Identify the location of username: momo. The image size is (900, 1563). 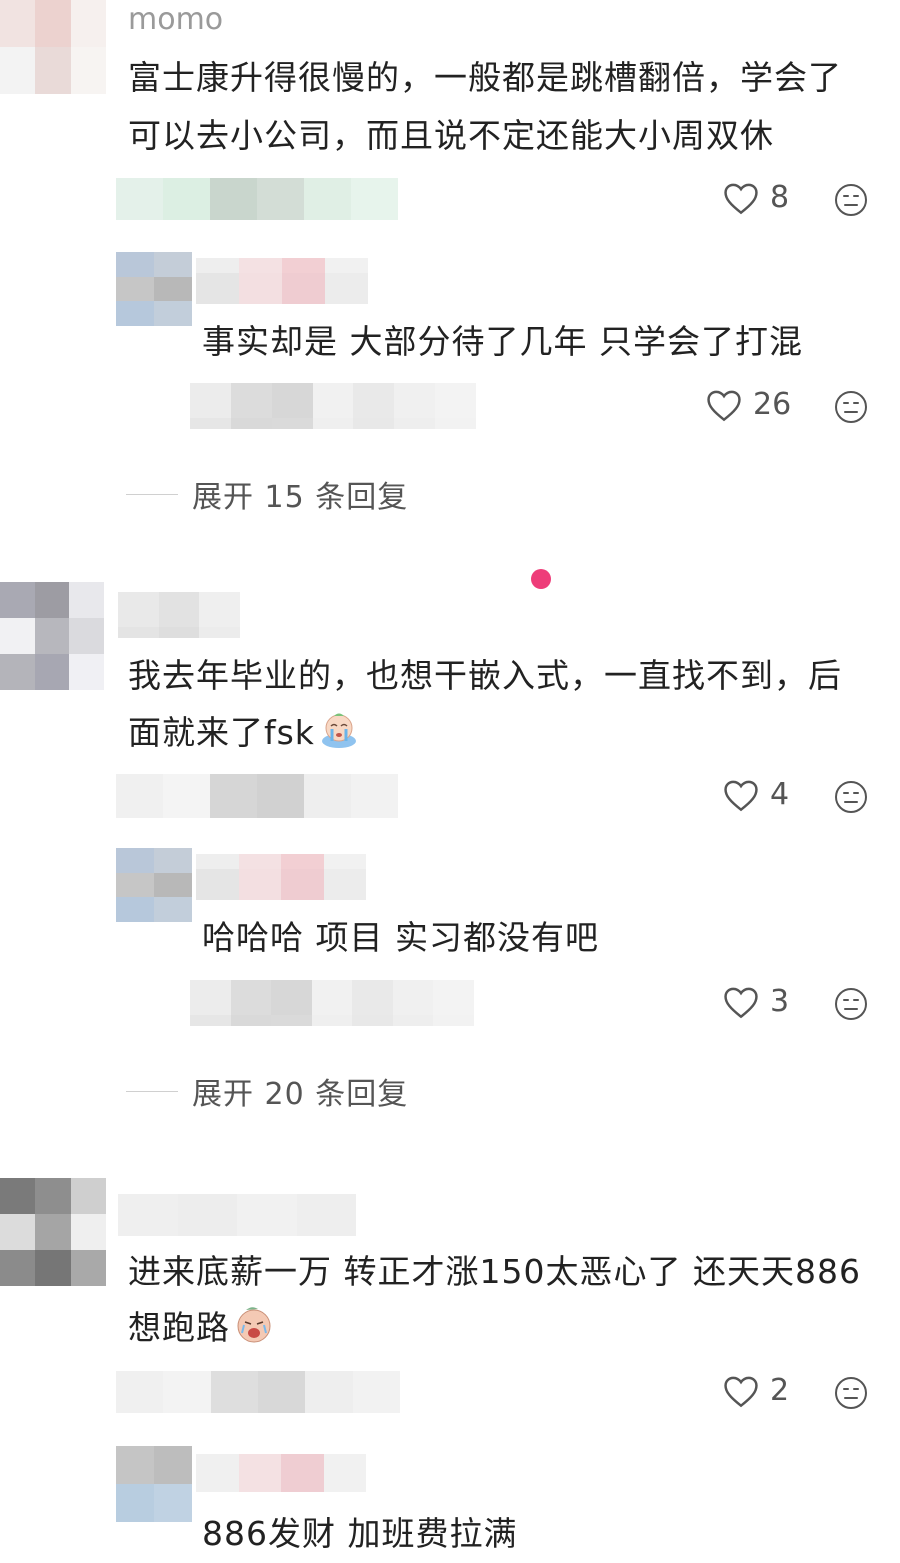
(175, 19).